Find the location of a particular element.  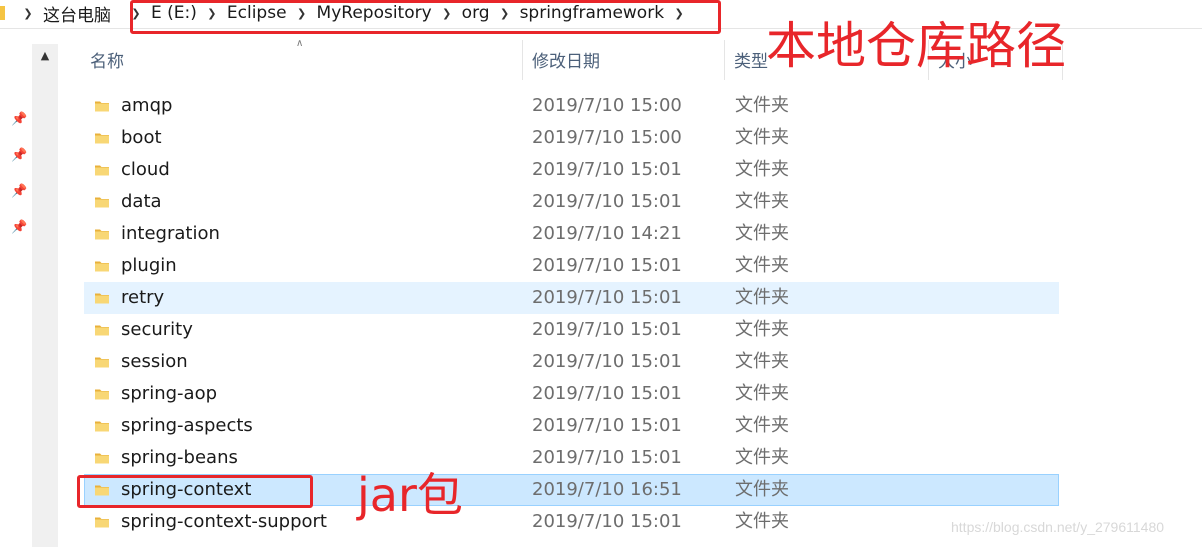

file-row: boot 2019/7/10 15:00 文件夹 is located at coordinates (571, 138).